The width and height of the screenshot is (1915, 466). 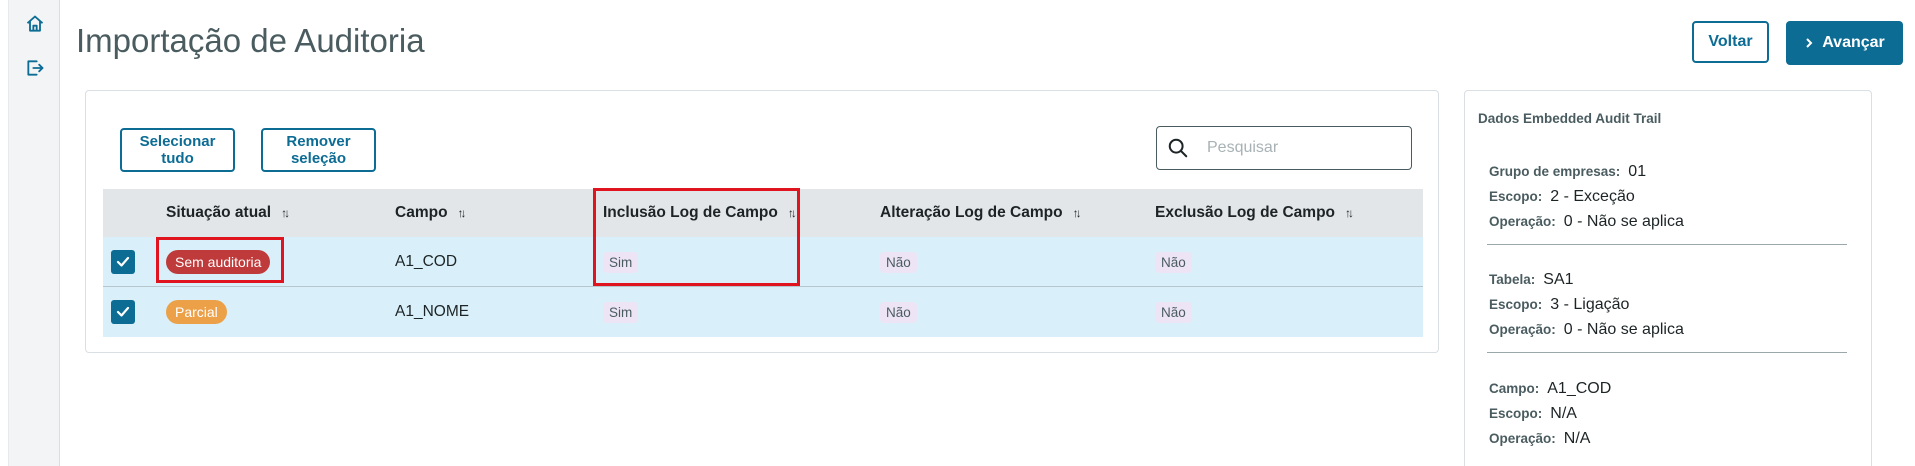 I want to click on scope-row: Escopo: 3 - Ligação, so click(x=1559, y=305).